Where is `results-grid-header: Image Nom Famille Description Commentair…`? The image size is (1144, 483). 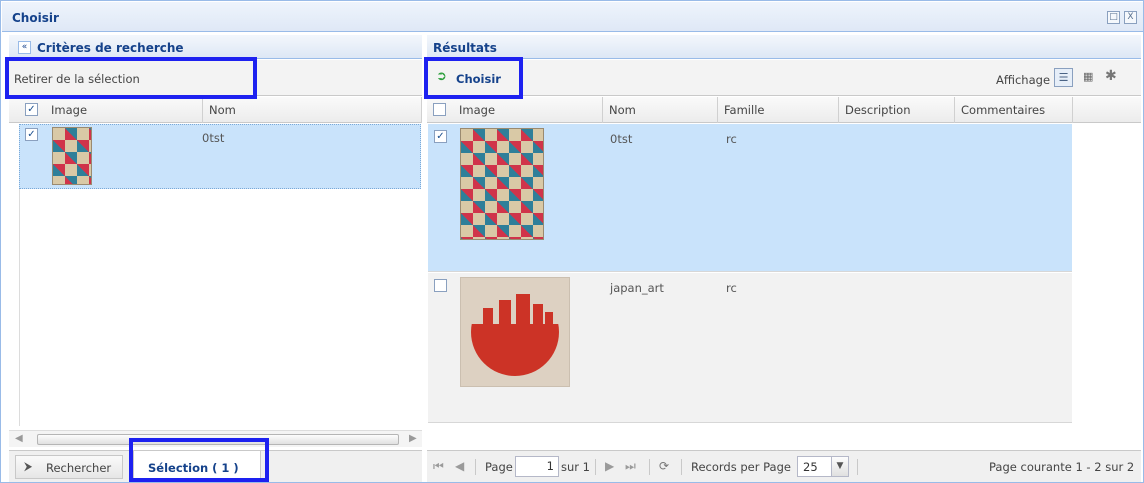 results-grid-header: Image Nom Famille Description Commentair… is located at coordinates (784, 110).